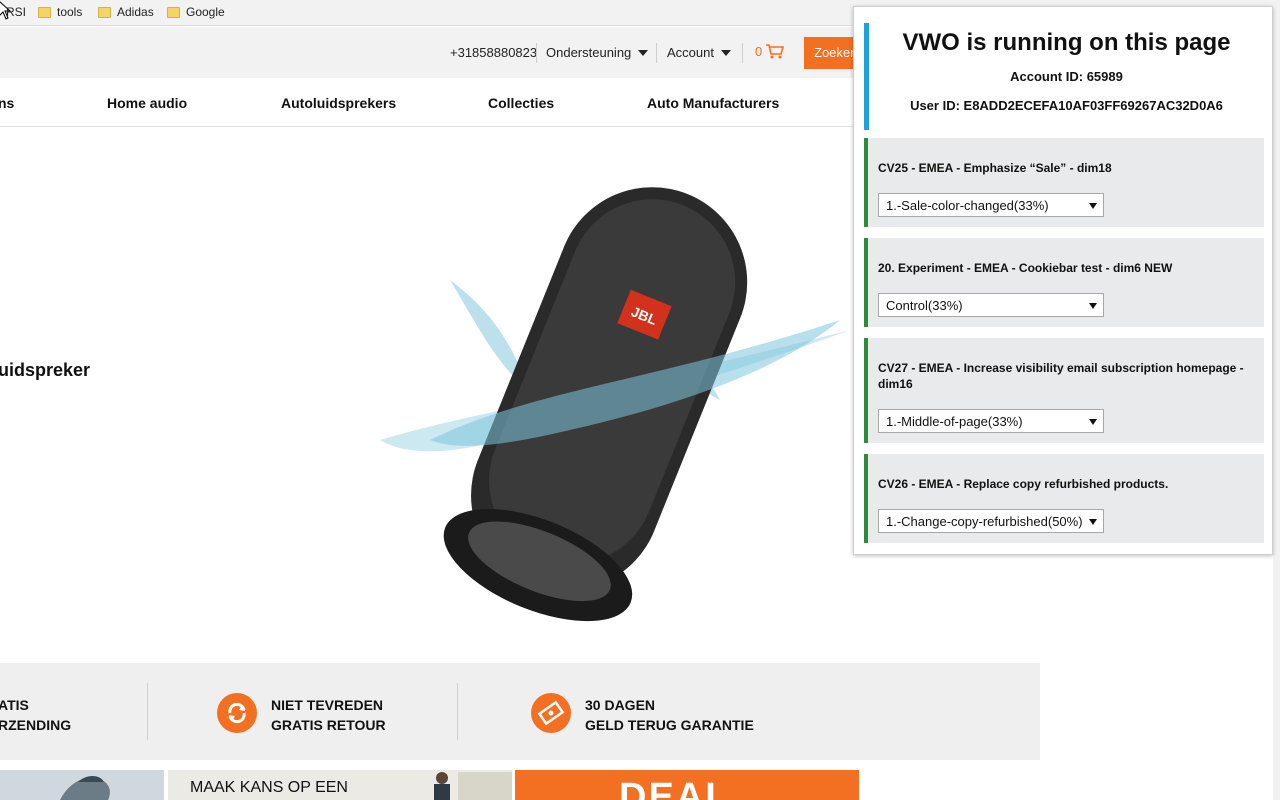 This screenshot has width=1280, height=800. Describe the element at coordinates (327, 705) in the screenshot. I see `usp-line: NIET TEVREDEN` at that location.